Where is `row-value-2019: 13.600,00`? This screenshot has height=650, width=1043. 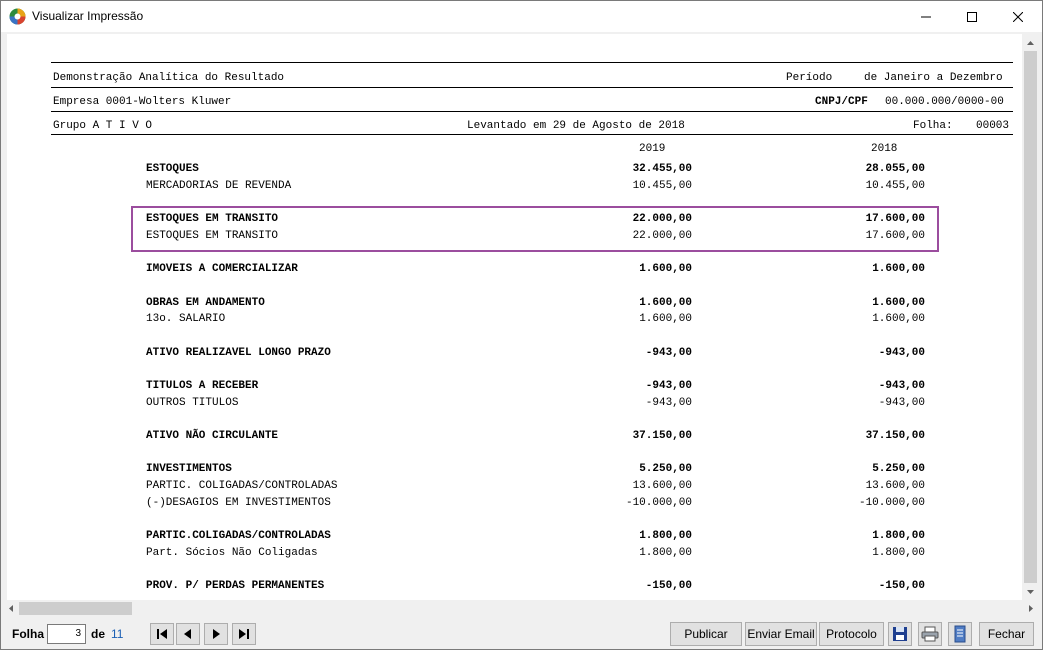 row-value-2019: 13.600,00 is located at coordinates (662, 486).